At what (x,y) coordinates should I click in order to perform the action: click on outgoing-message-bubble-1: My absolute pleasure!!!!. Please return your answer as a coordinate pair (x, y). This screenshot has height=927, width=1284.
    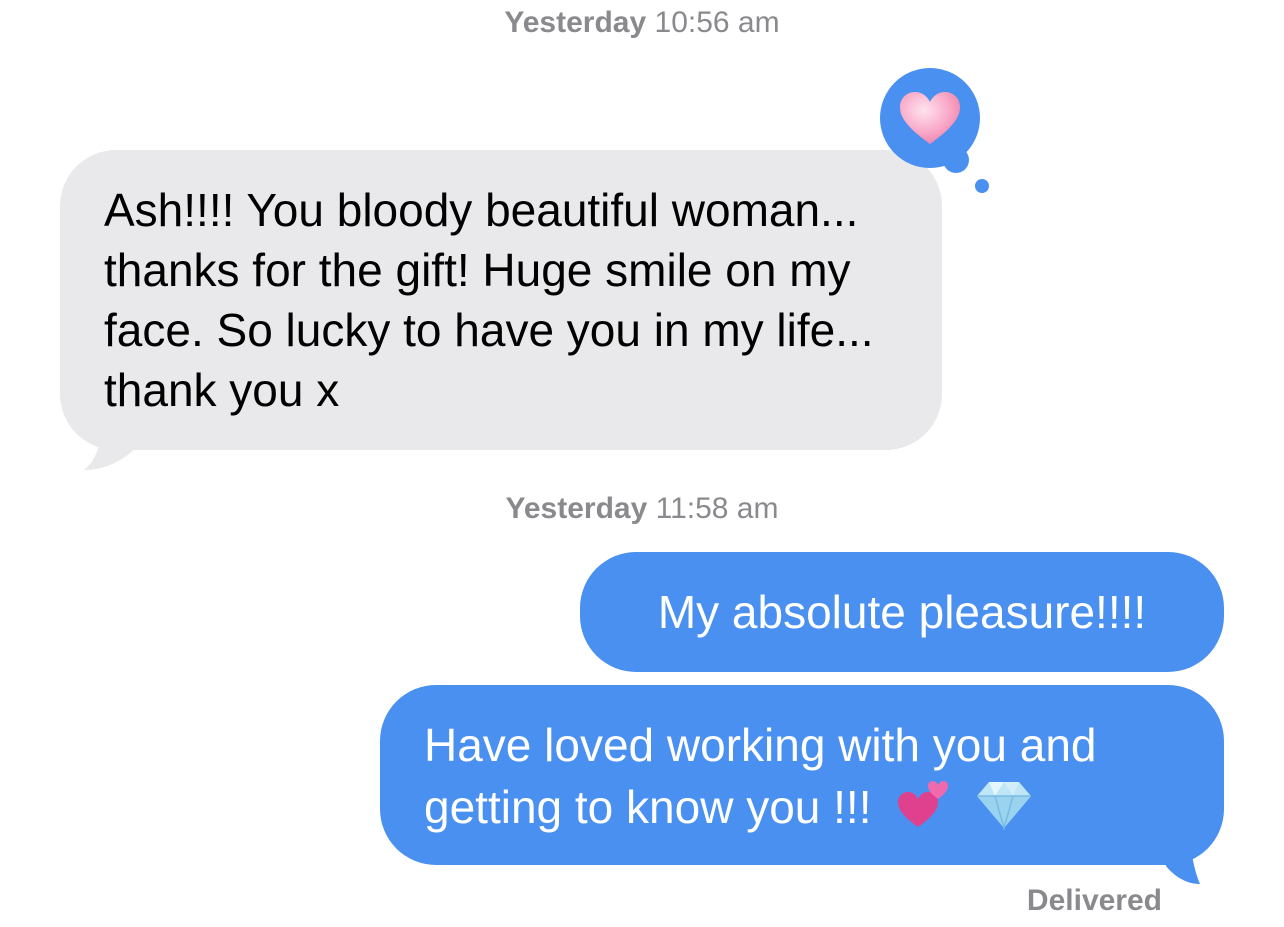
    Looking at the image, I should click on (902, 612).